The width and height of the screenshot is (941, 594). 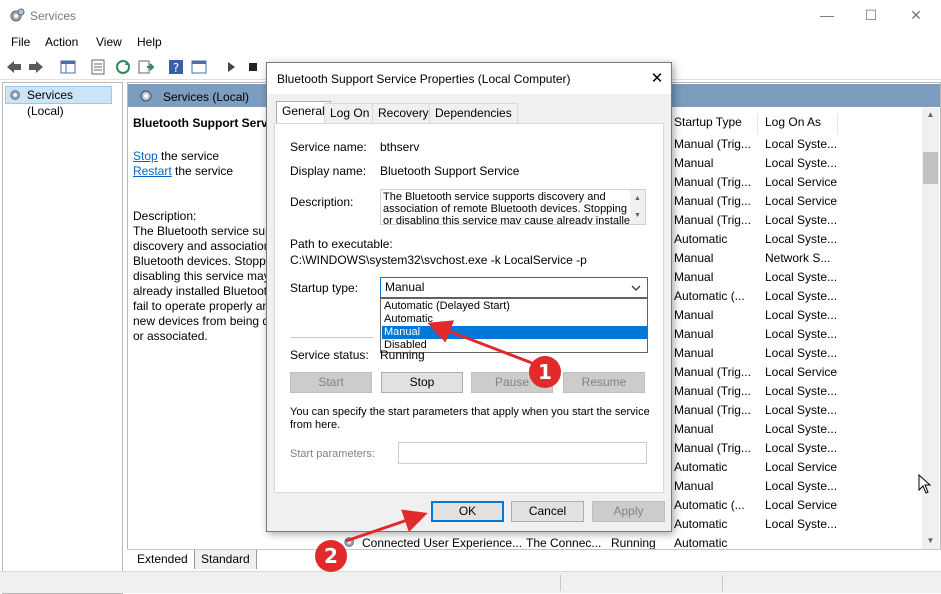 What do you see at coordinates (231, 67) in the screenshot?
I see `play-icon` at bounding box center [231, 67].